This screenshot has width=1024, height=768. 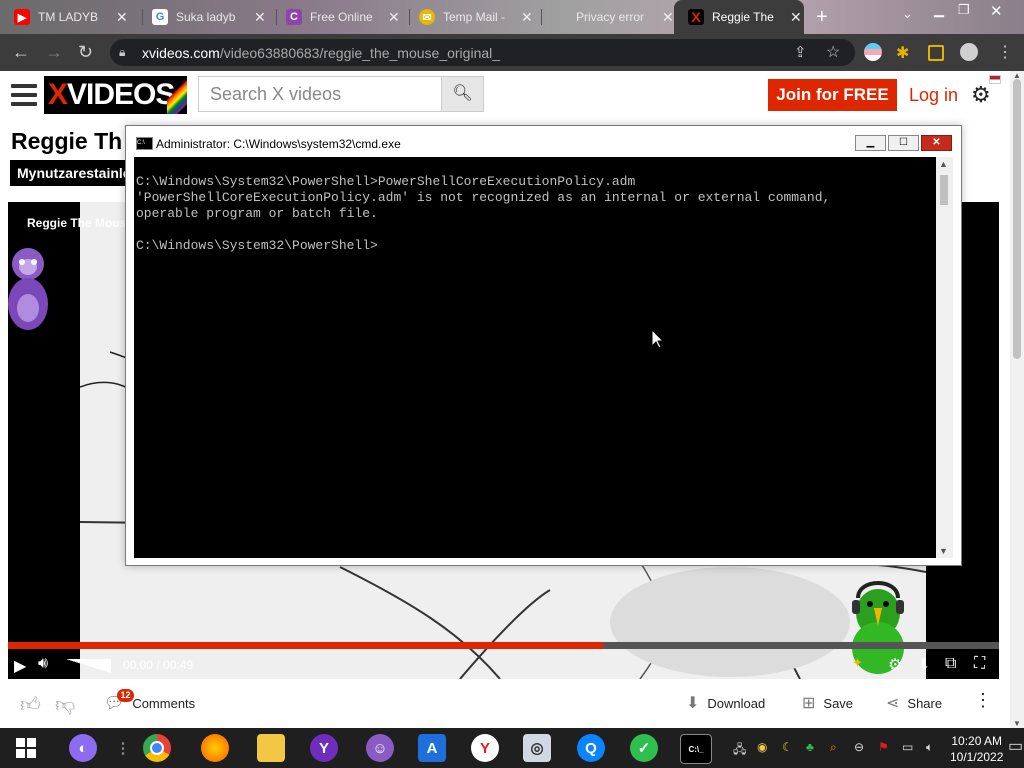 What do you see at coordinates (936, 143) in the screenshot?
I see `cmd-close-button: ✕` at bounding box center [936, 143].